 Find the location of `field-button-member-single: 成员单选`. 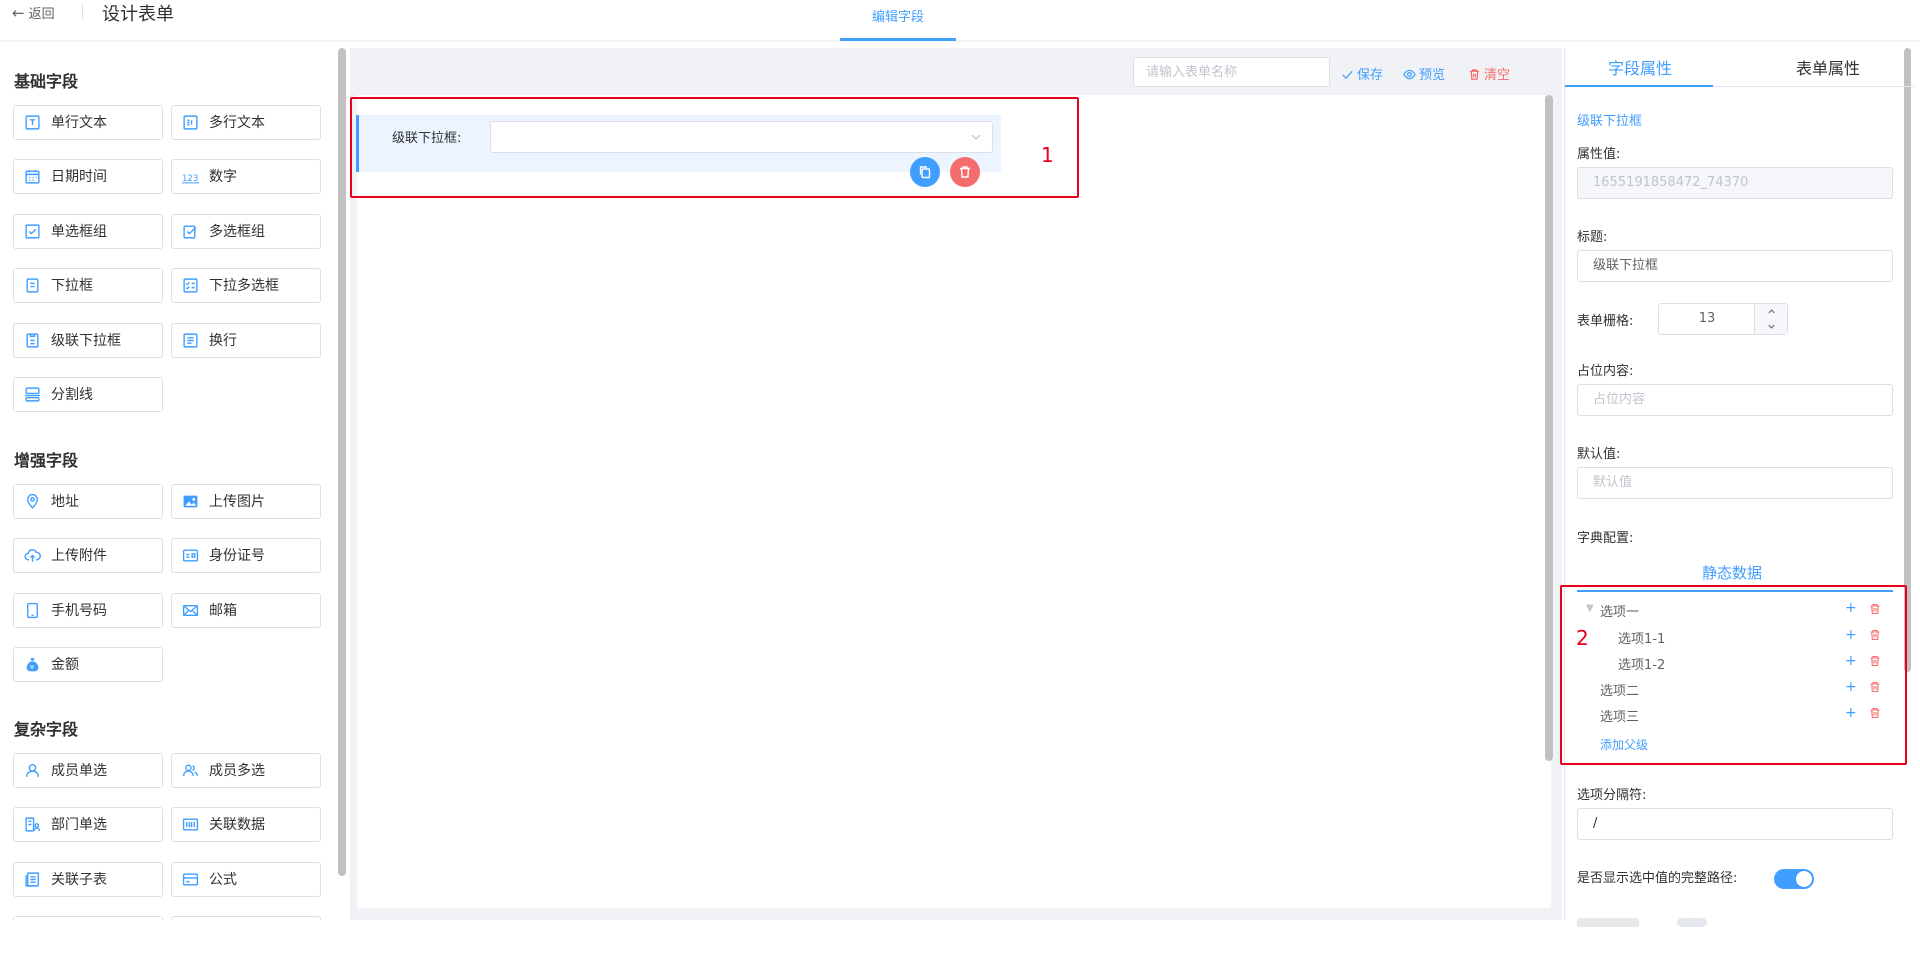

field-button-member-single: 成员单选 is located at coordinates (88, 770).